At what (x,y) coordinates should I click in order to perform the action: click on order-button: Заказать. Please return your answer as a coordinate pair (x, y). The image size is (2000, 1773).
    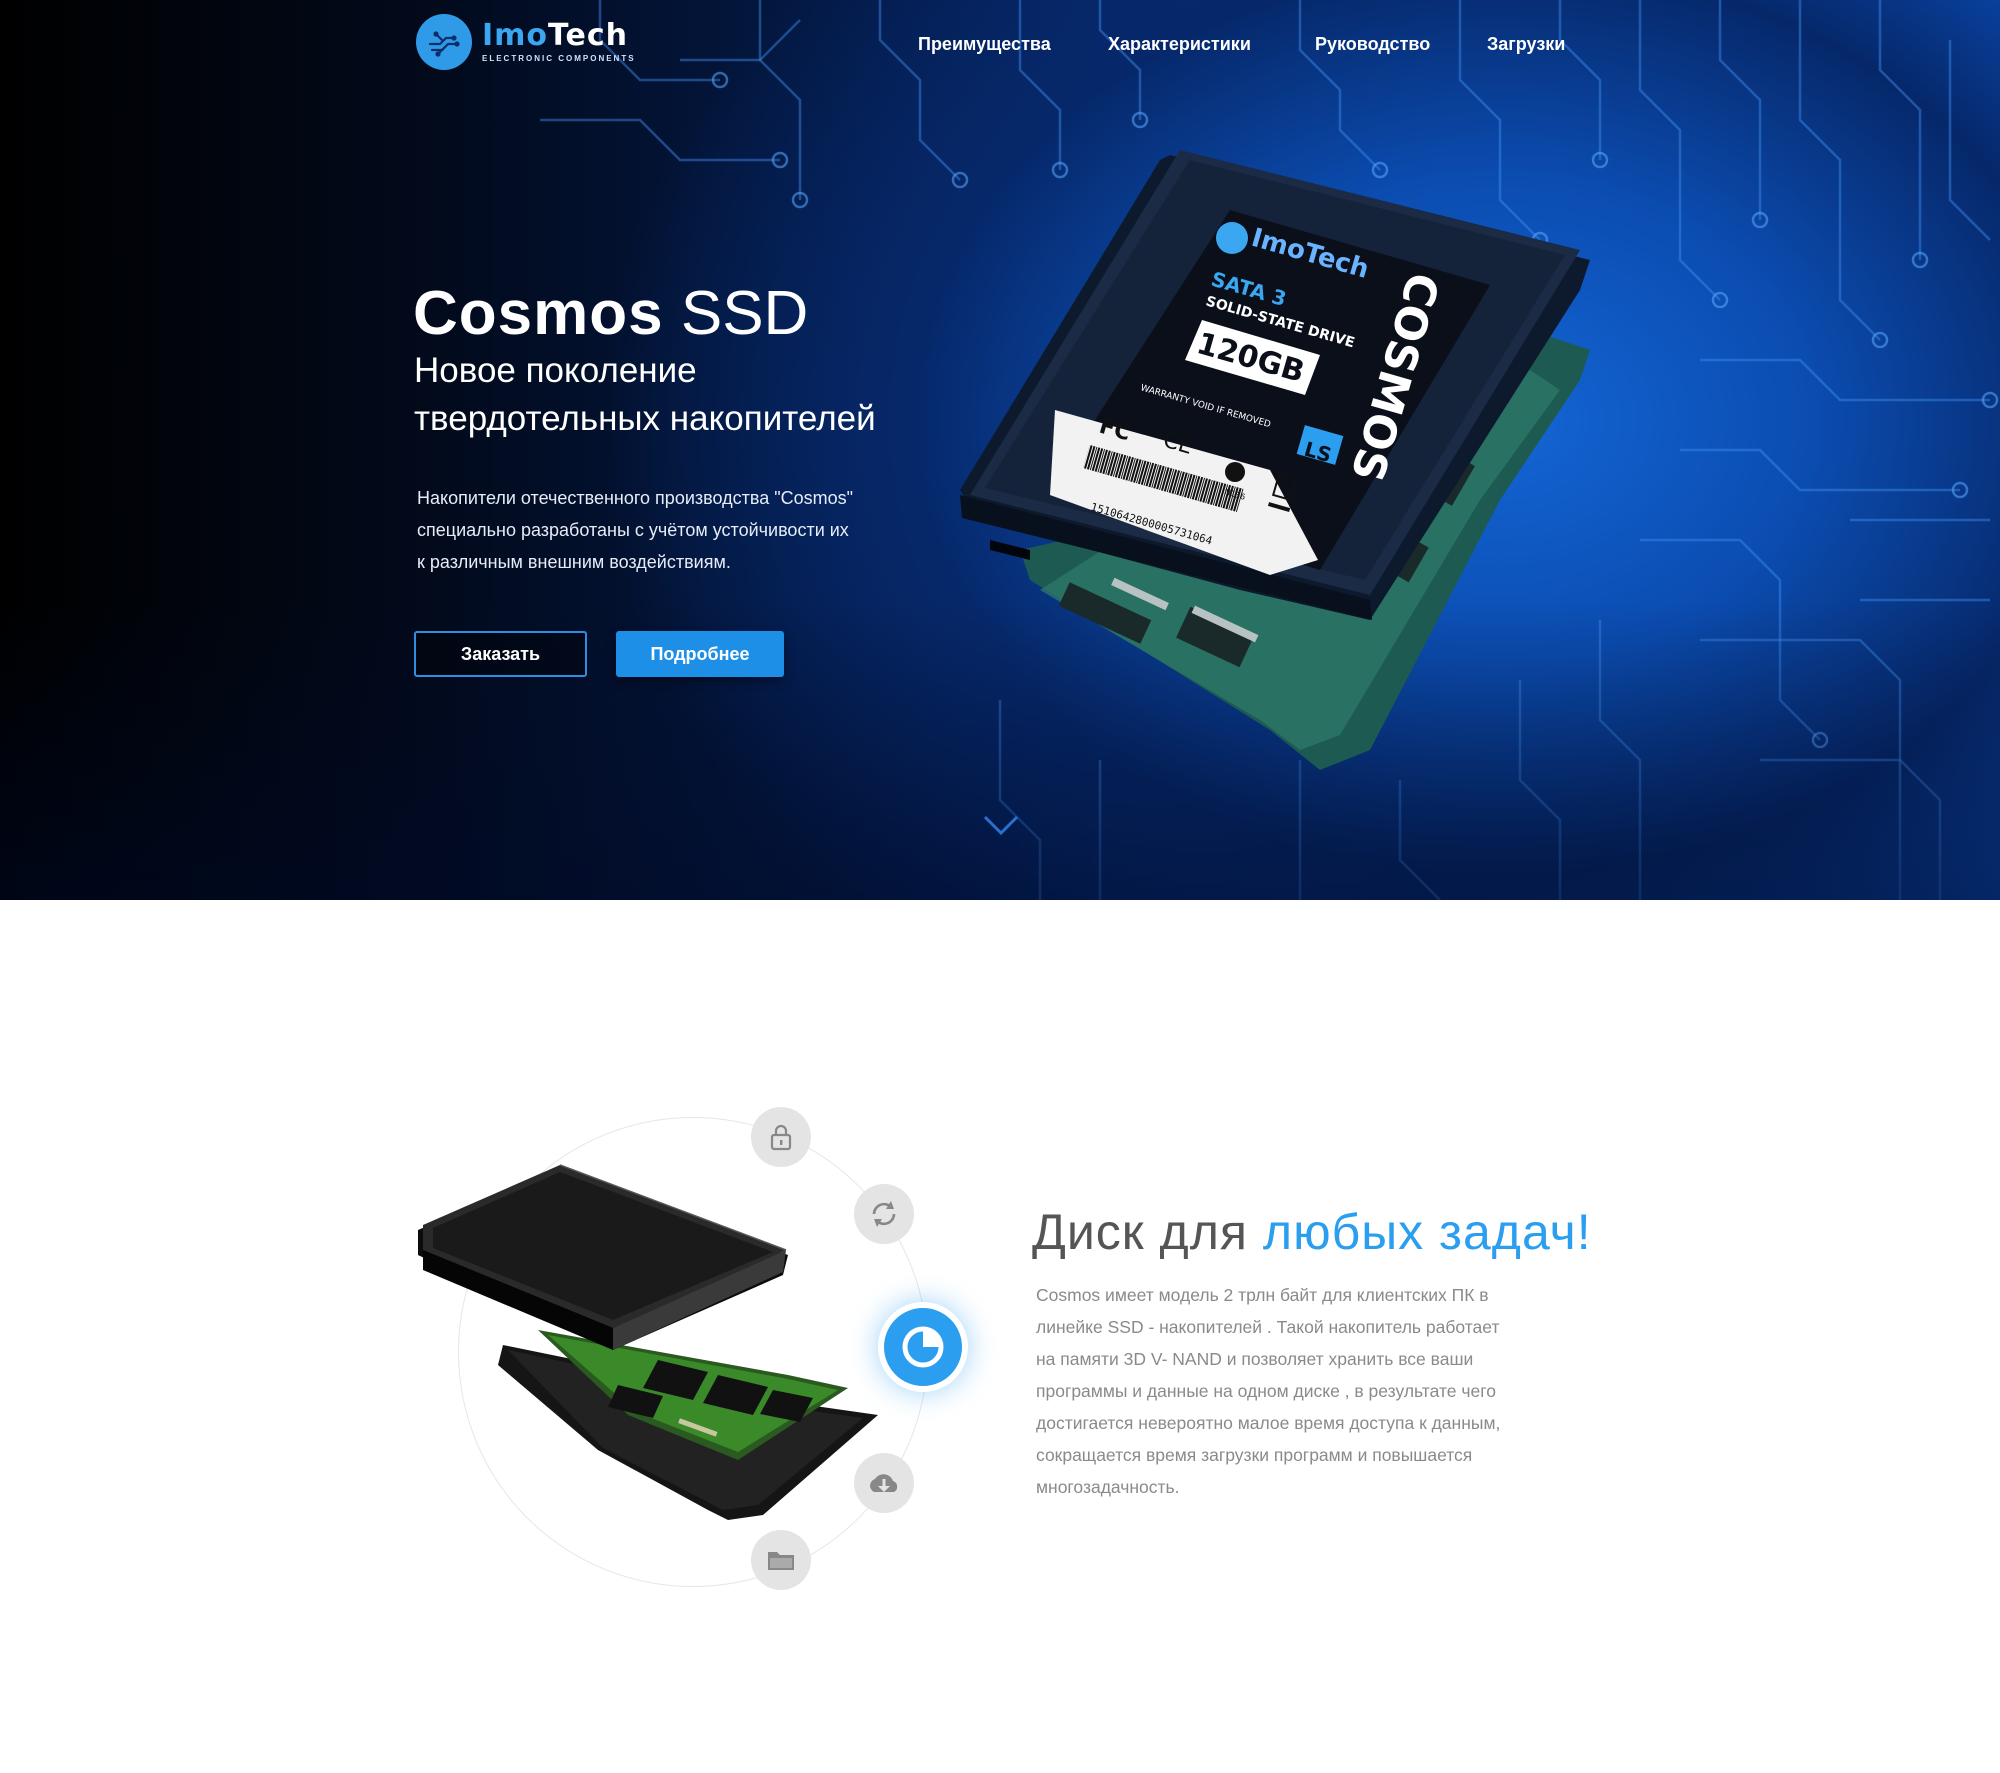
    Looking at the image, I should click on (500, 654).